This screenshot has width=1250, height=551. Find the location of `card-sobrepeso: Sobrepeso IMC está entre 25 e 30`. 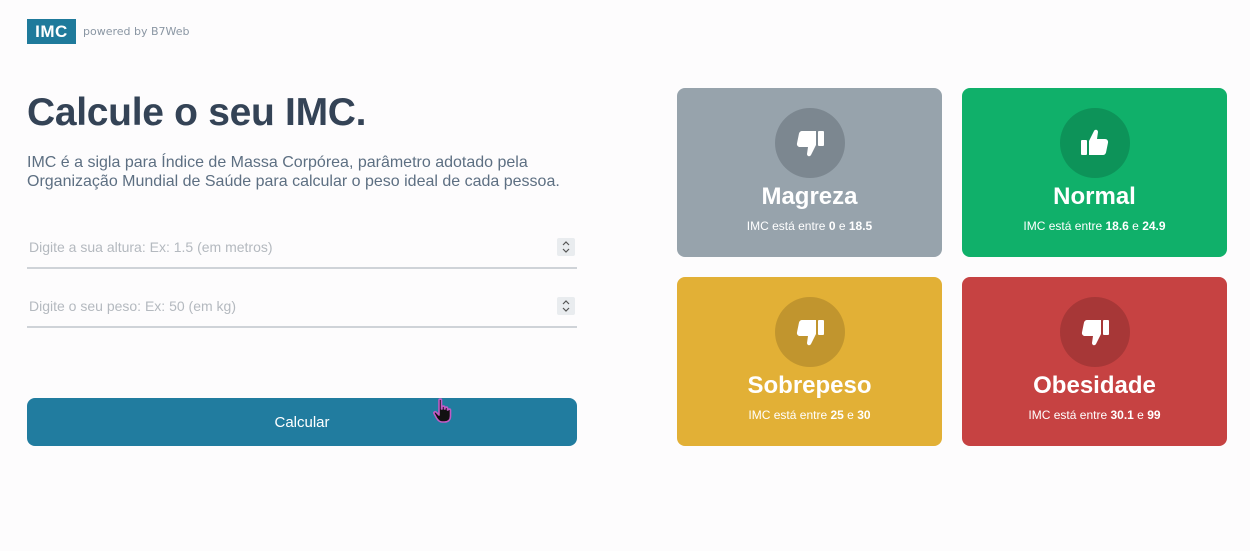

card-sobrepeso: Sobrepeso IMC está entre 25 e 30 is located at coordinates (809, 361).